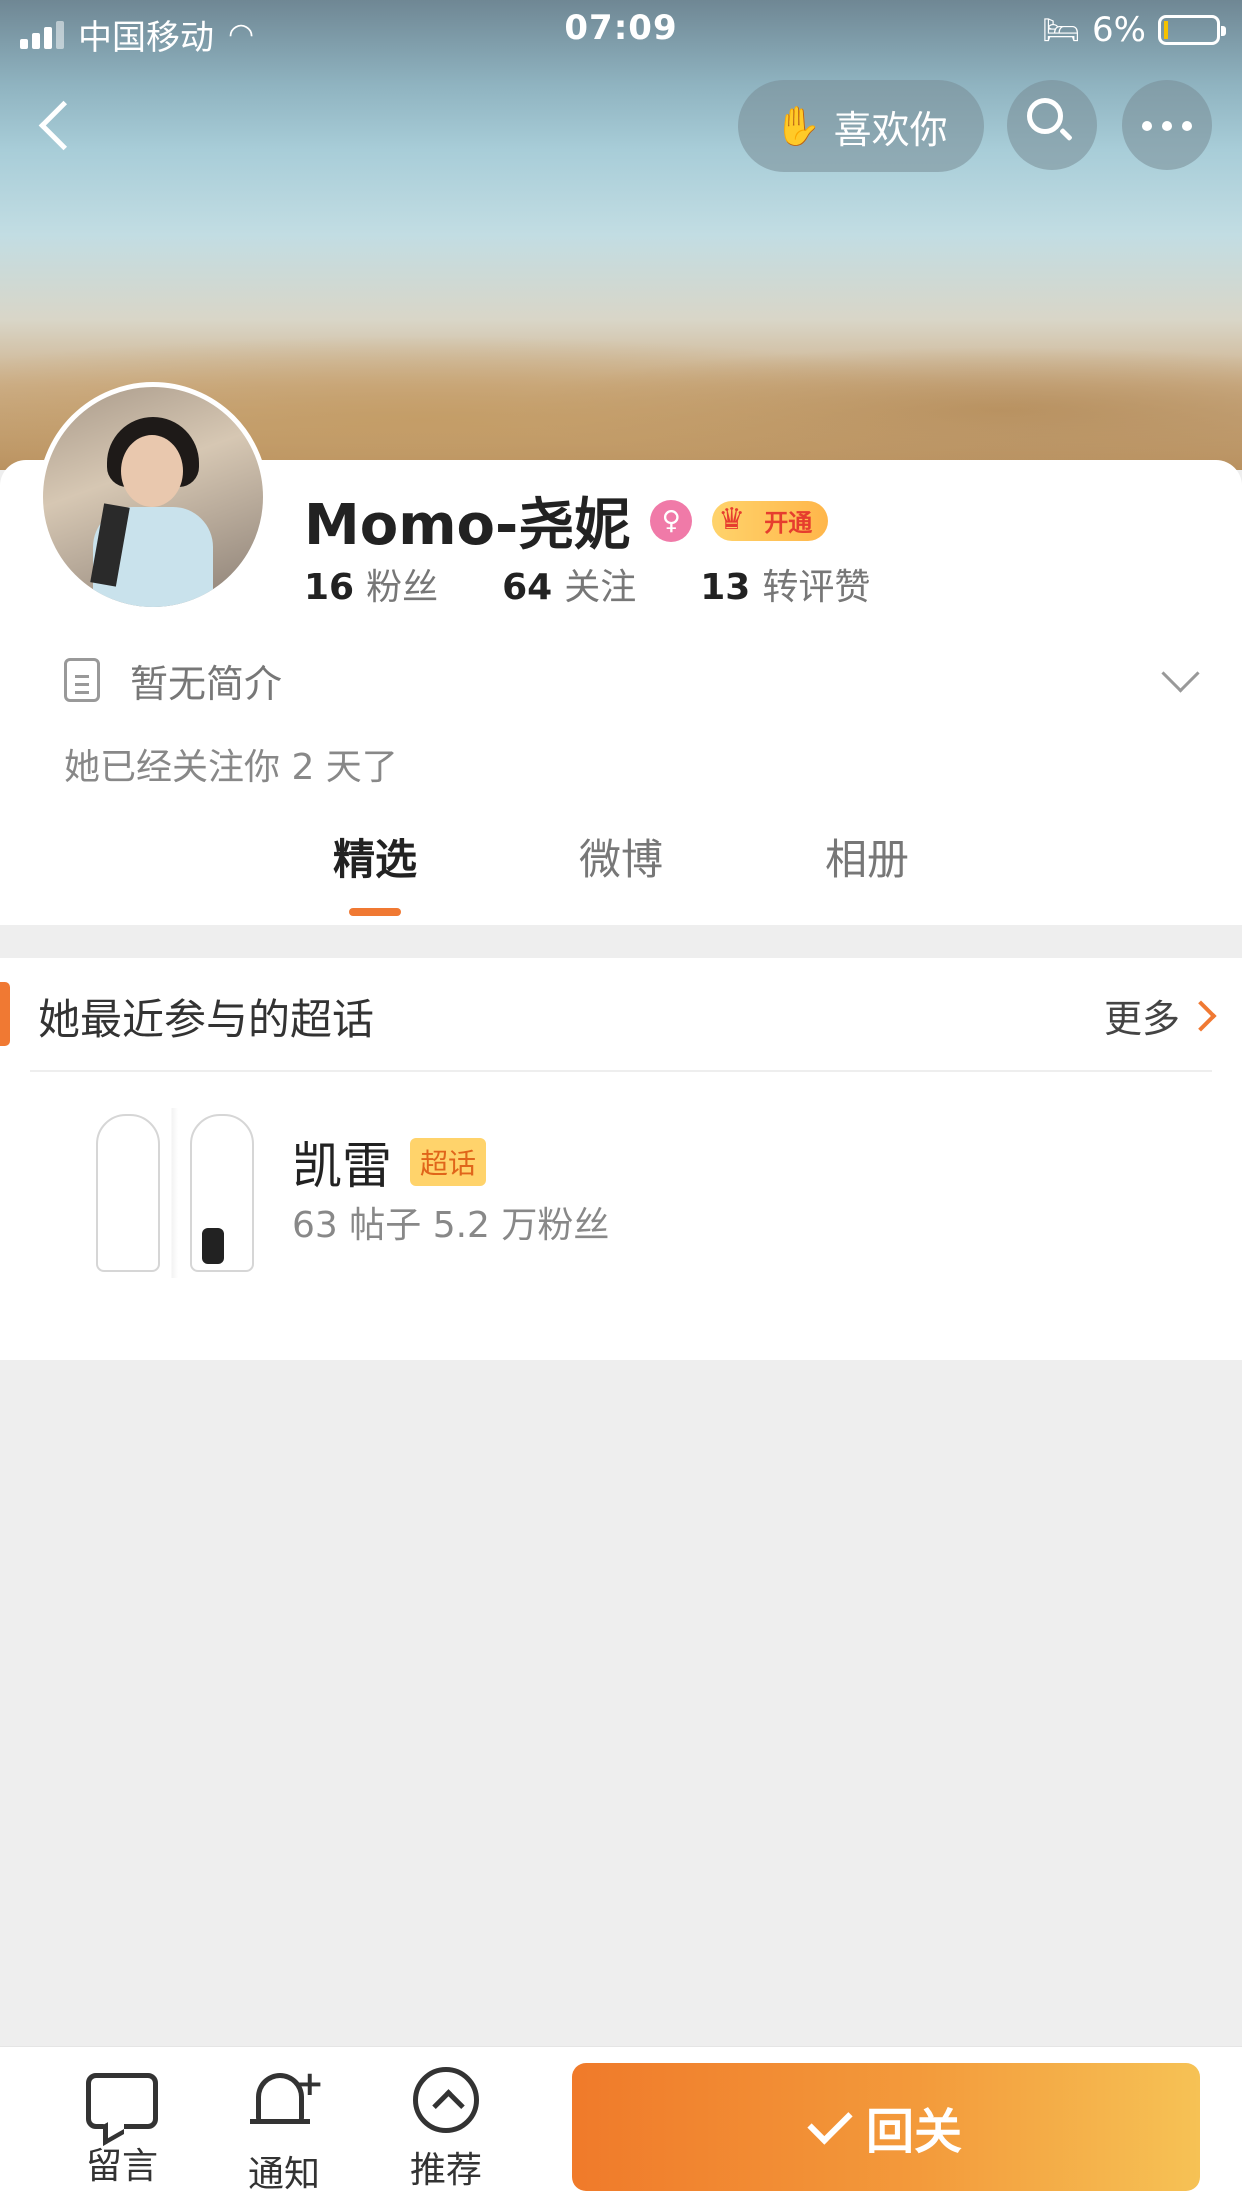 This screenshot has width=1242, height=2209. I want to click on tab-weibo: 微博, so click(621, 875).